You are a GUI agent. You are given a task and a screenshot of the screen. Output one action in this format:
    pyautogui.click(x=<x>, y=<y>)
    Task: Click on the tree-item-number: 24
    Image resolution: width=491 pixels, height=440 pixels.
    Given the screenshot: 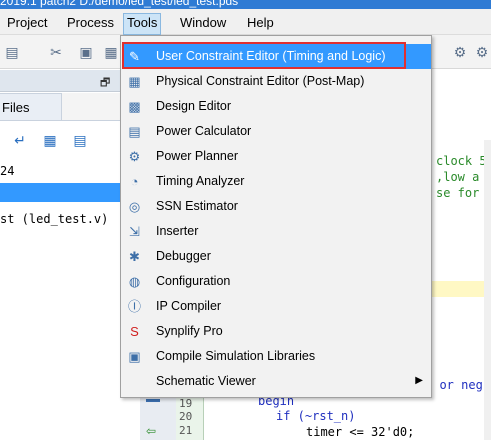 What is the action you would take?
    pyautogui.click(x=7, y=171)
    